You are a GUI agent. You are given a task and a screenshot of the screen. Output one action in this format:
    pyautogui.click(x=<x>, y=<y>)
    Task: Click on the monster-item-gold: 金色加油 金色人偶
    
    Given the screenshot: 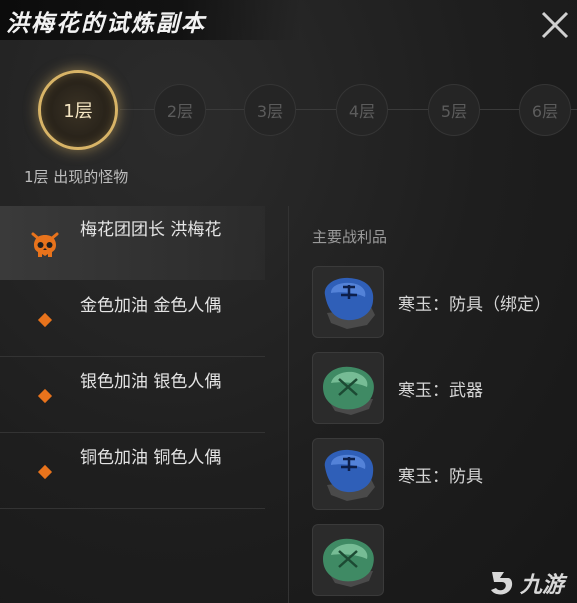 What is the action you would take?
    pyautogui.click(x=132, y=319)
    